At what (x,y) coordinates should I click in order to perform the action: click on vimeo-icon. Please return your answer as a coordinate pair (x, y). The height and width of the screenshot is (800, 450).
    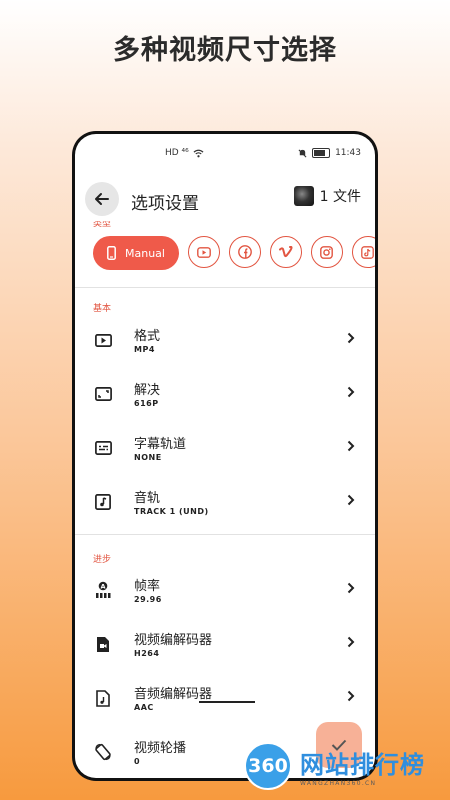
    Looking at the image, I should click on (285, 252).